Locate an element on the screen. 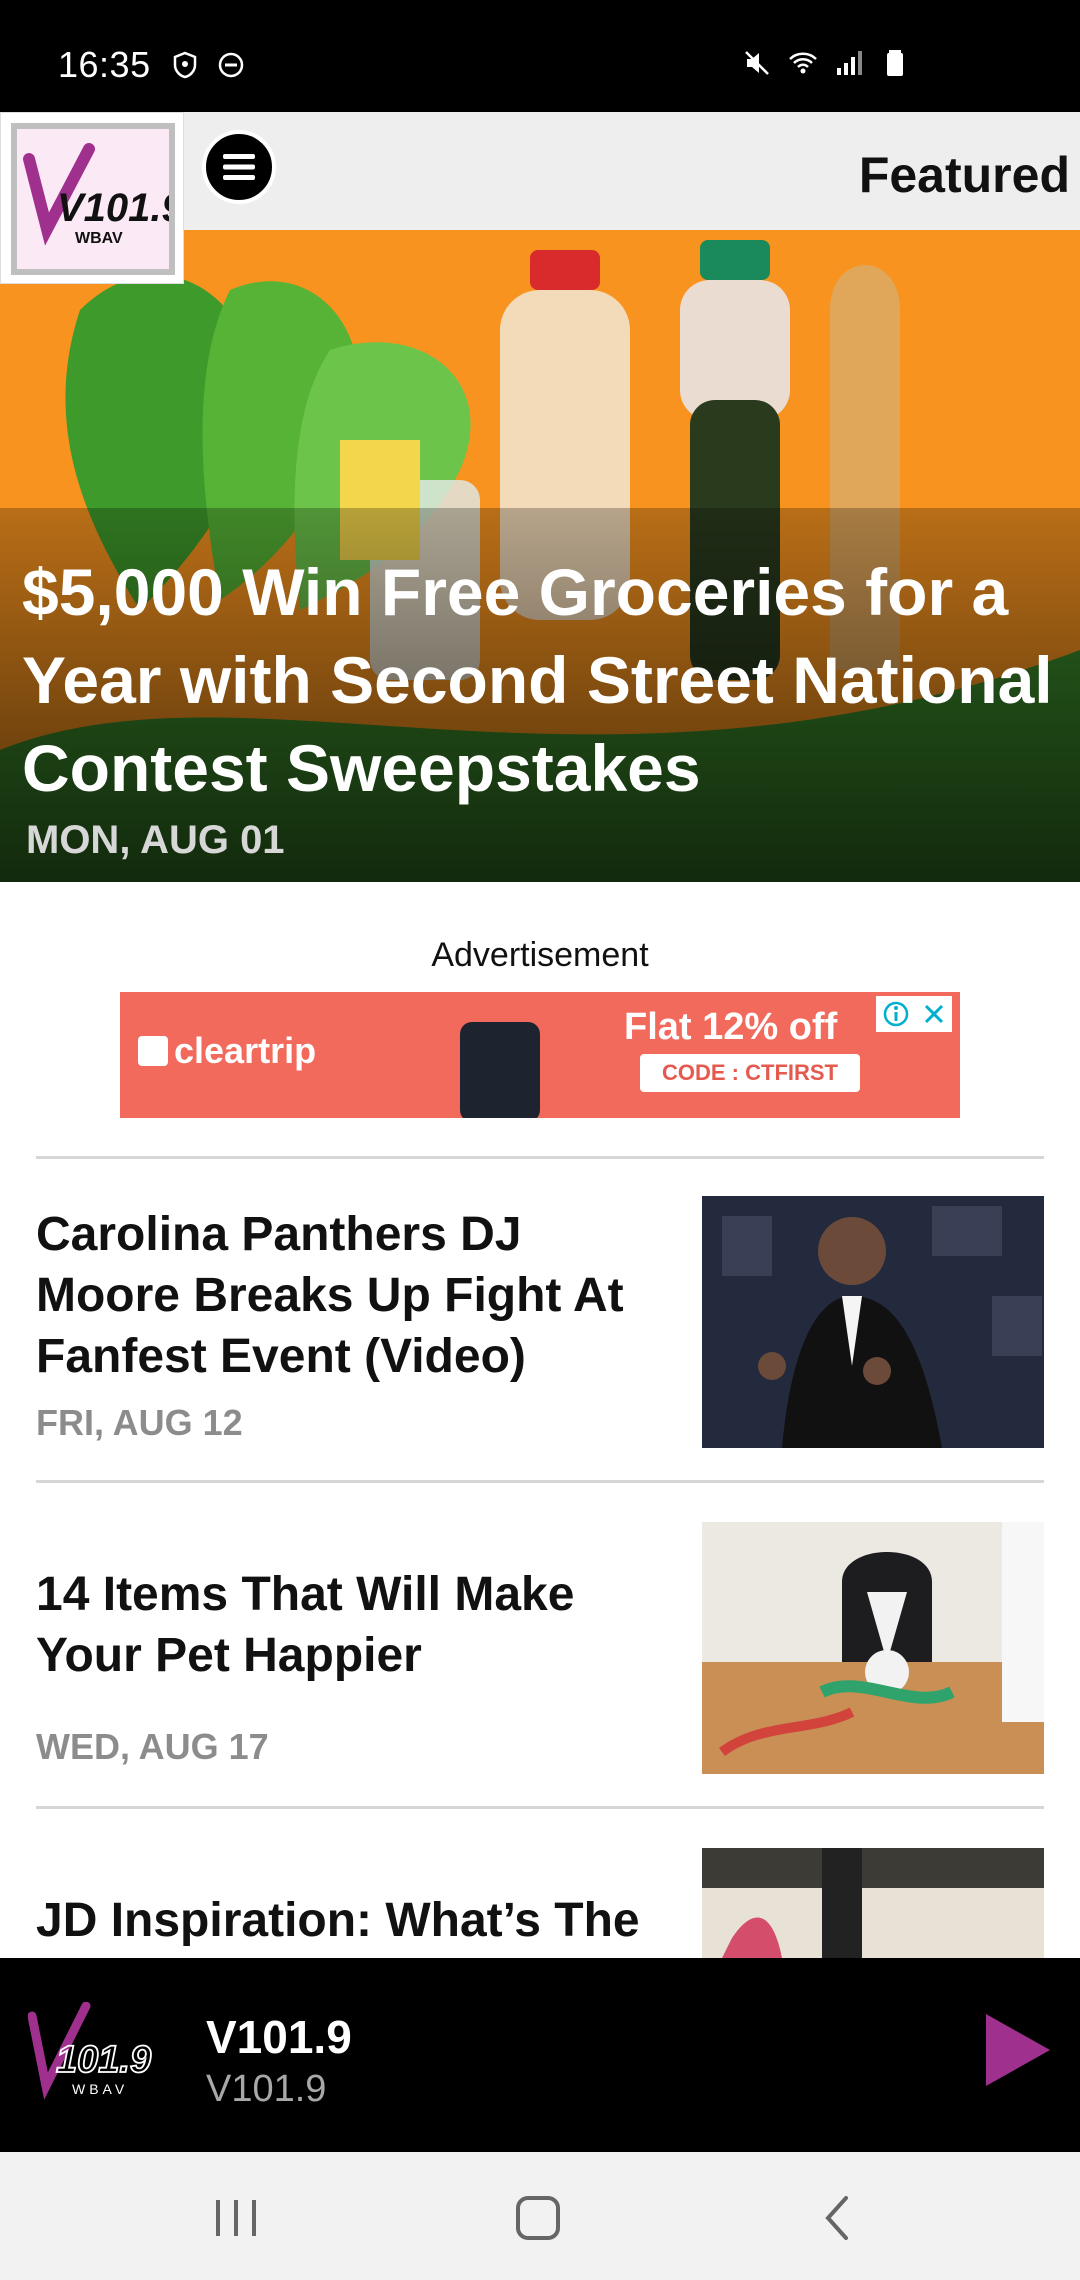  ad-code: CODE : CTFIRST is located at coordinates (750, 1073).